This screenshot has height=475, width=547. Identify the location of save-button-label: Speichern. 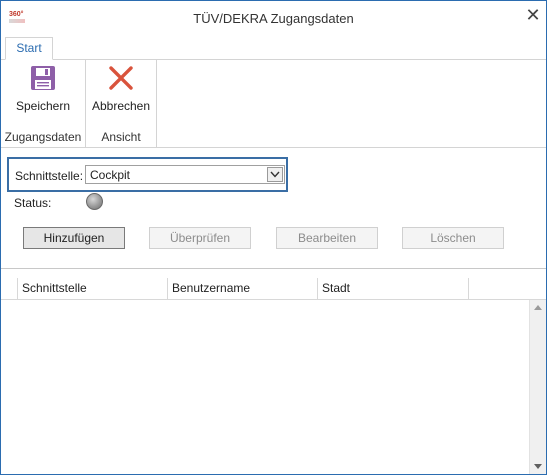
(43, 106).